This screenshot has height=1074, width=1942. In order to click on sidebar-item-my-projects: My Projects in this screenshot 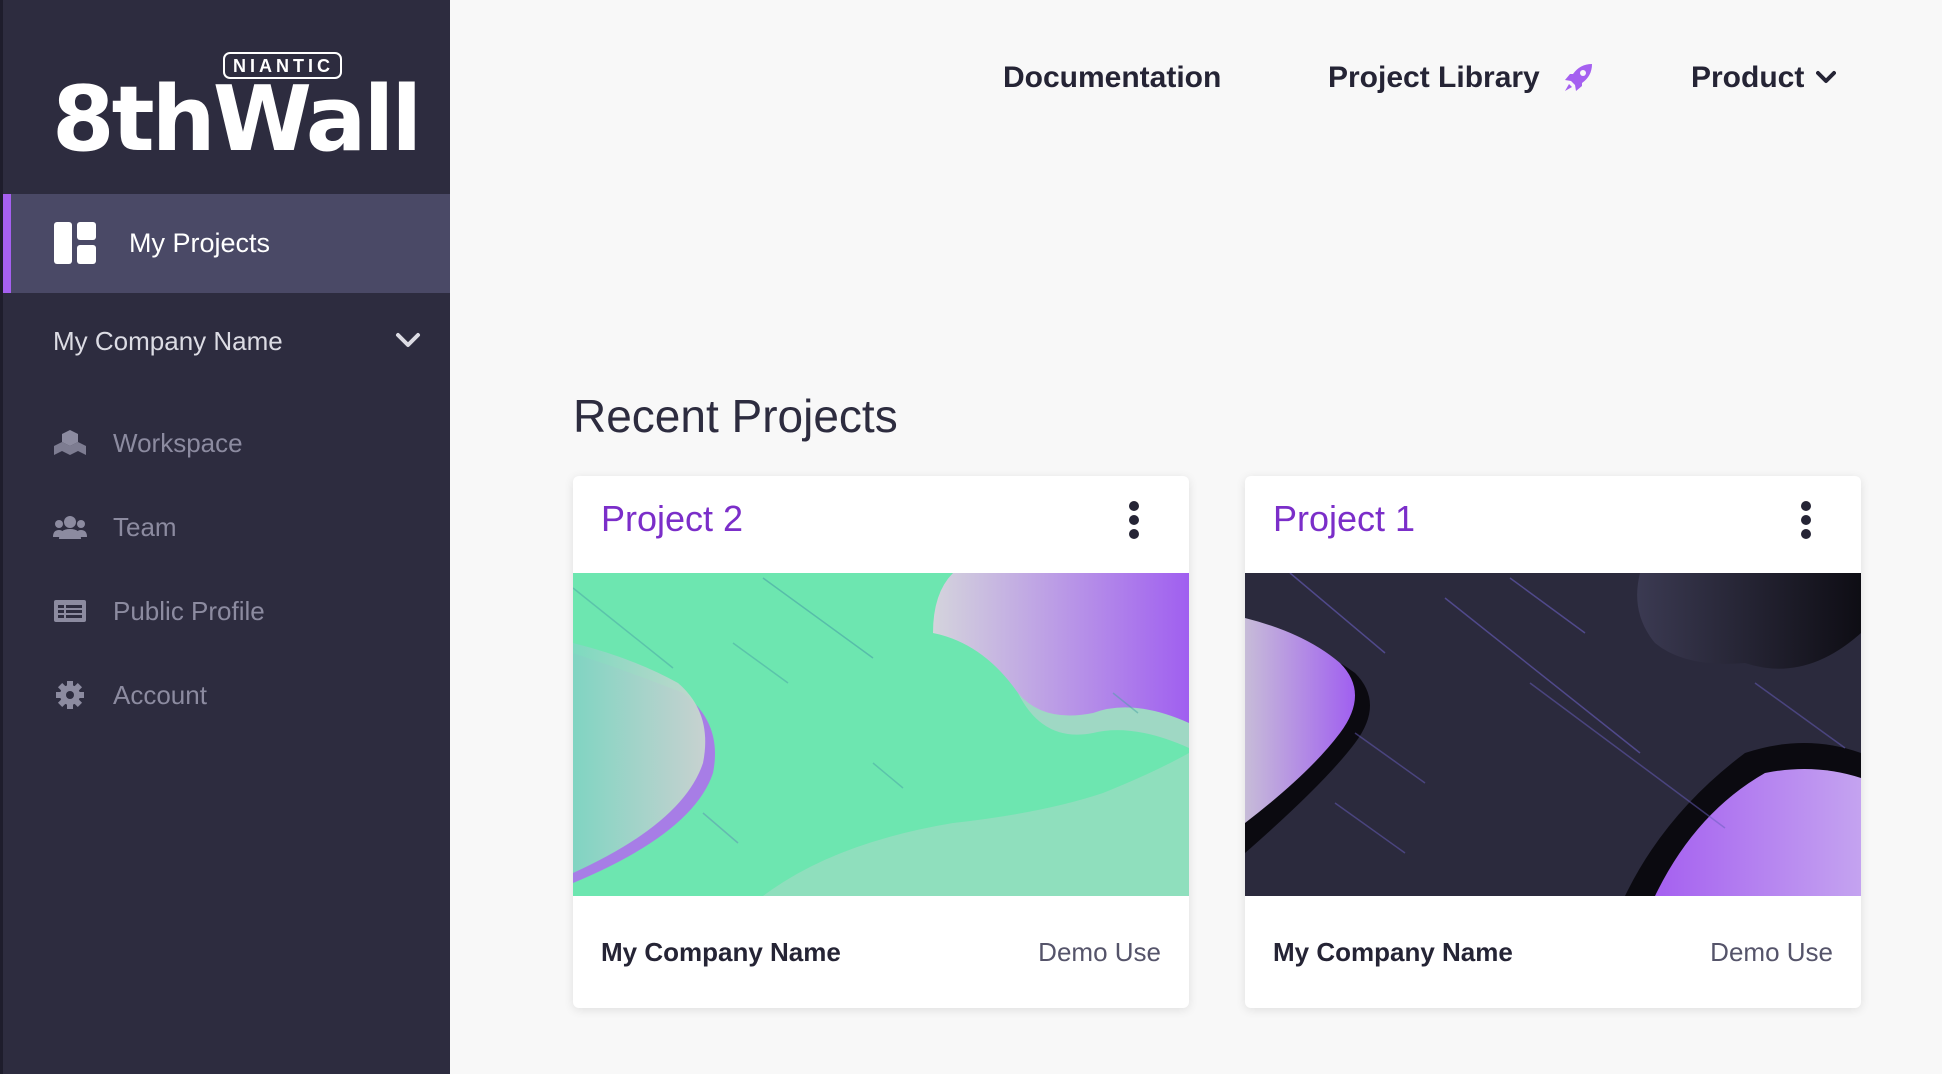, I will do `click(226, 243)`.